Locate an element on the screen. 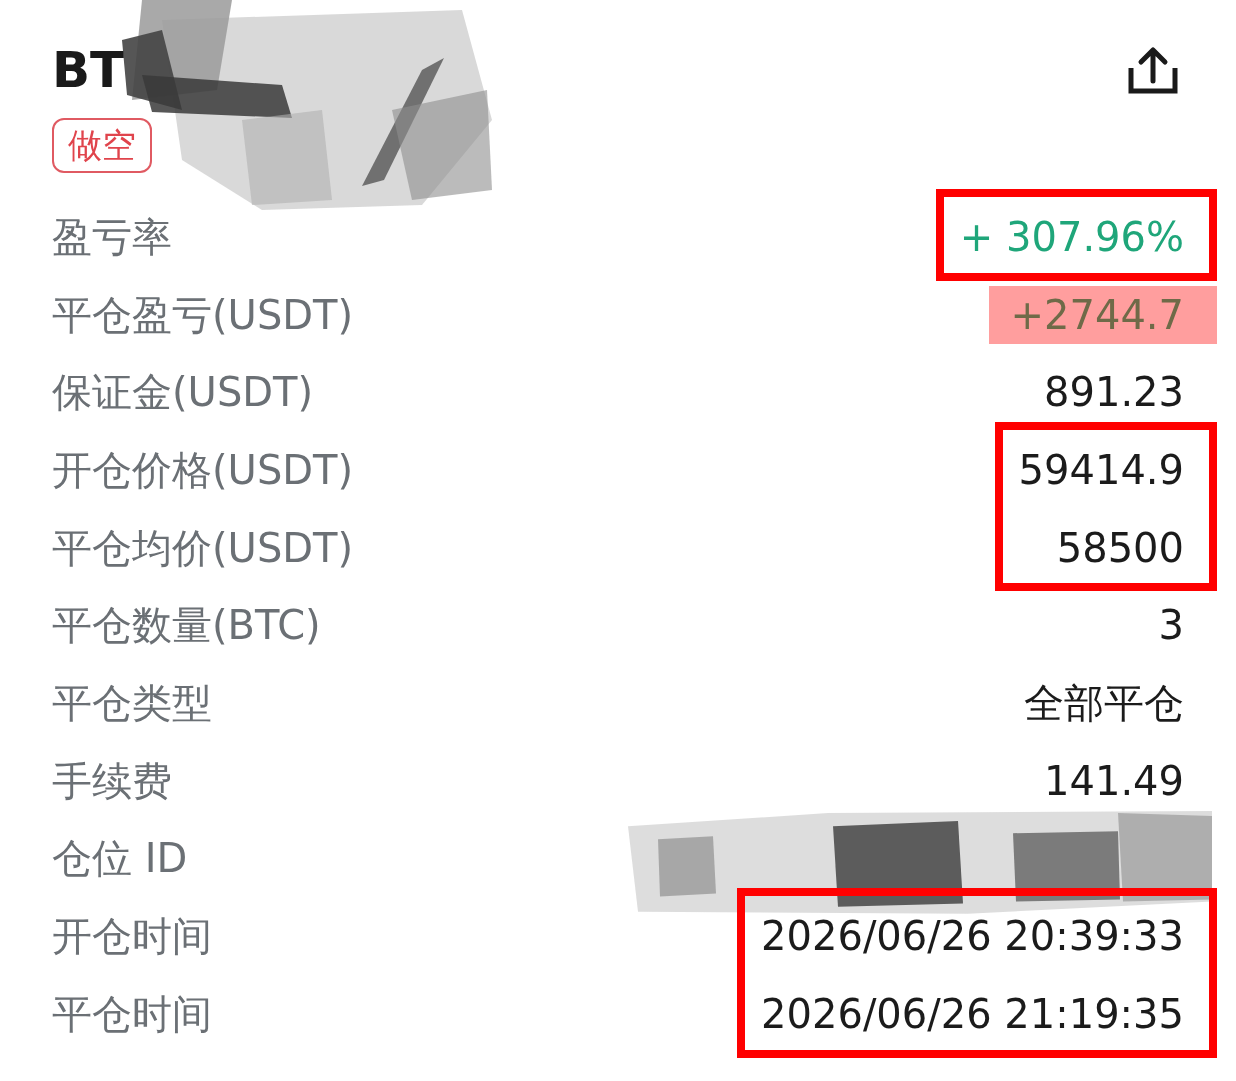 This screenshot has height=1081, width=1236. field-label: 平仓类型 is located at coordinates (132, 703).